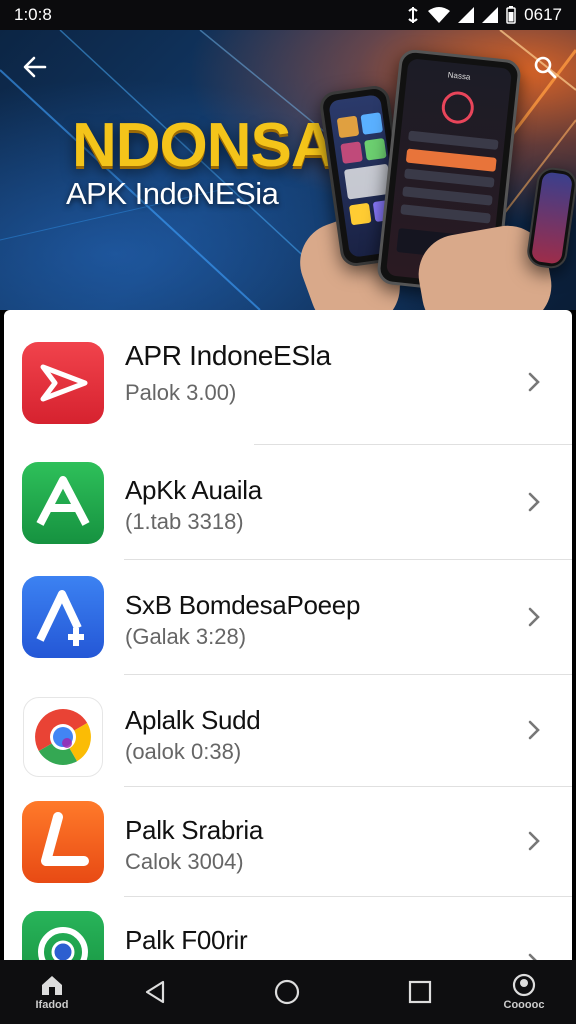  What do you see at coordinates (524, 1005) in the screenshot?
I see `nav-profile-label: Cooooc` at bounding box center [524, 1005].